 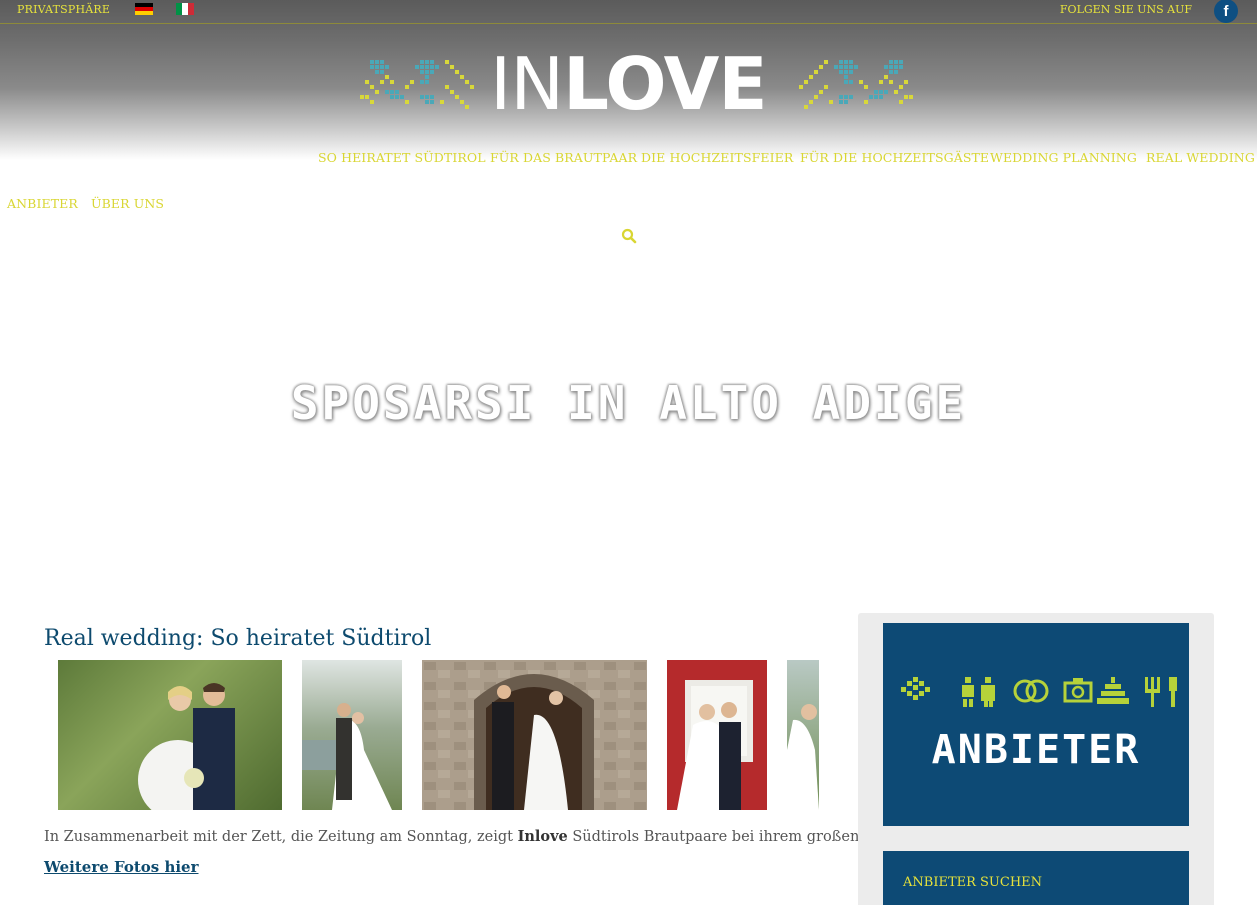 What do you see at coordinates (563, 157) in the screenshot?
I see `nav-item-fuer-das-brautpaar: FÜR DAS BRAUTPAAR` at bounding box center [563, 157].